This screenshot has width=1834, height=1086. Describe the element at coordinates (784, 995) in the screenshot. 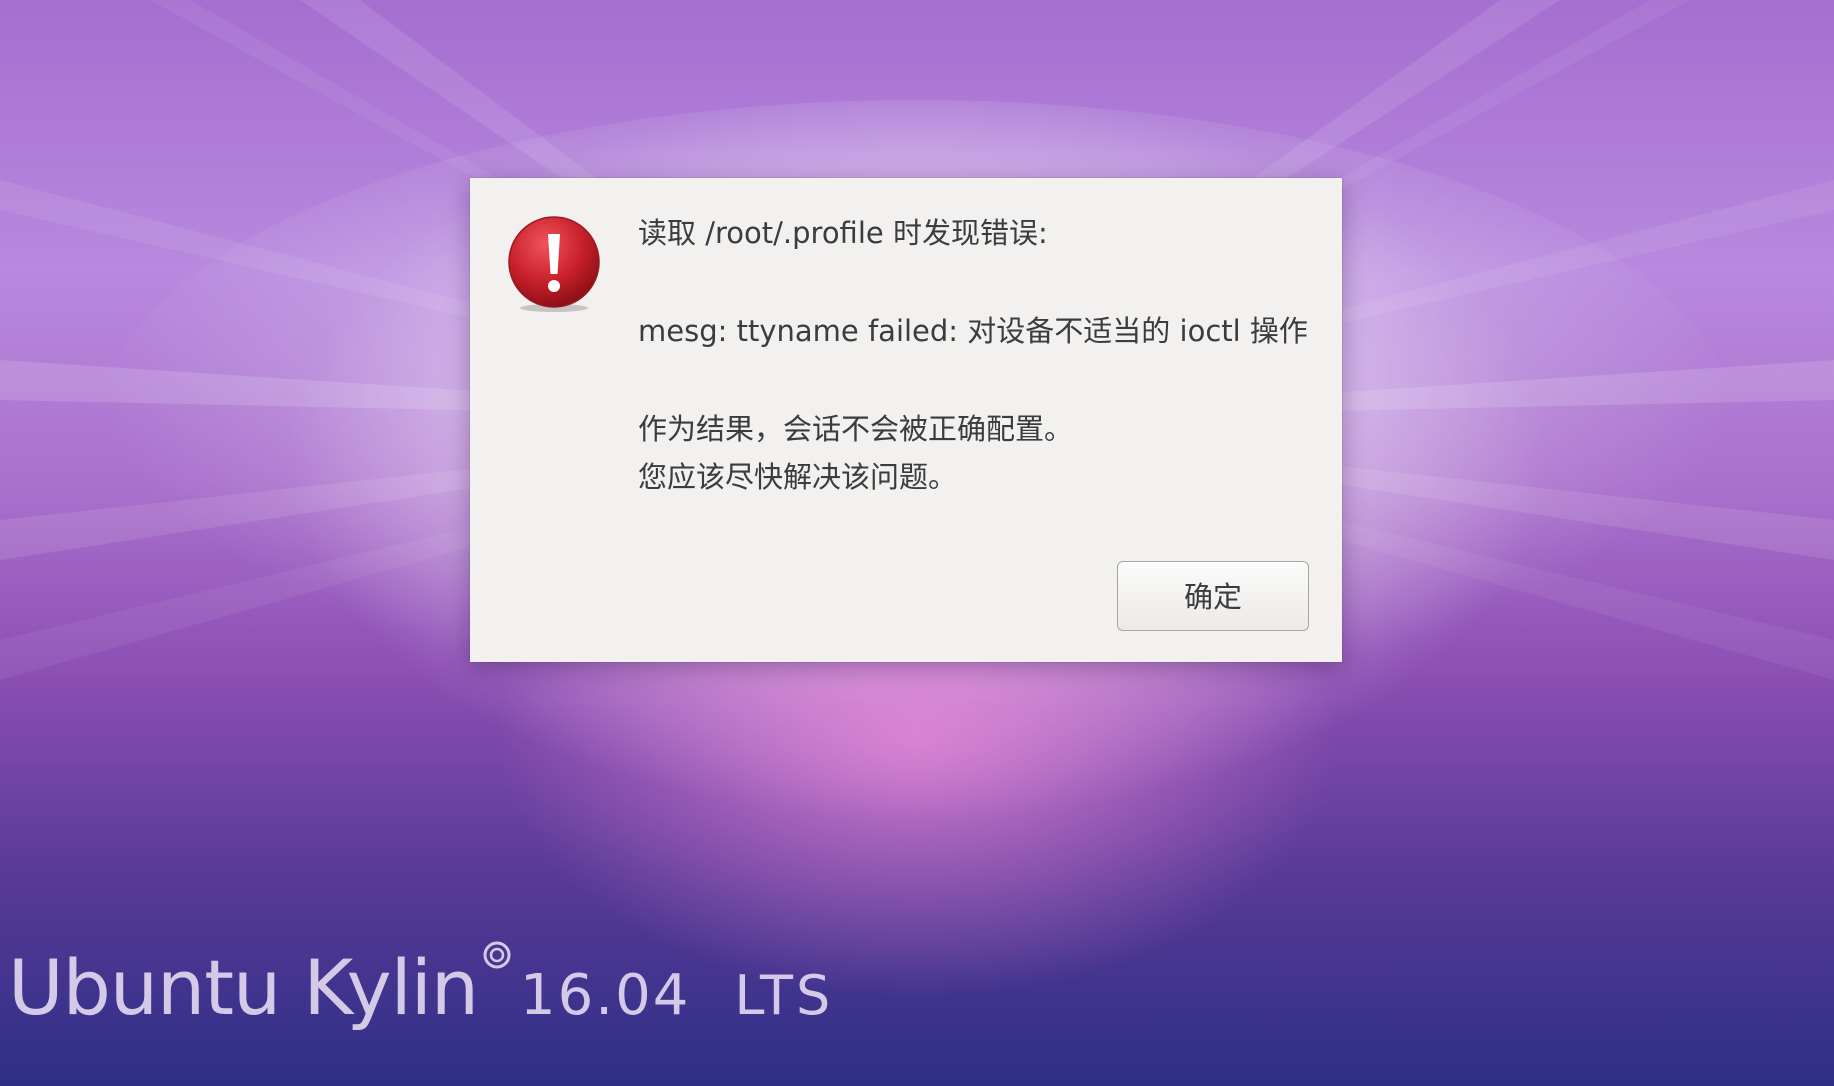

I see `brand-edition: LTS` at that location.